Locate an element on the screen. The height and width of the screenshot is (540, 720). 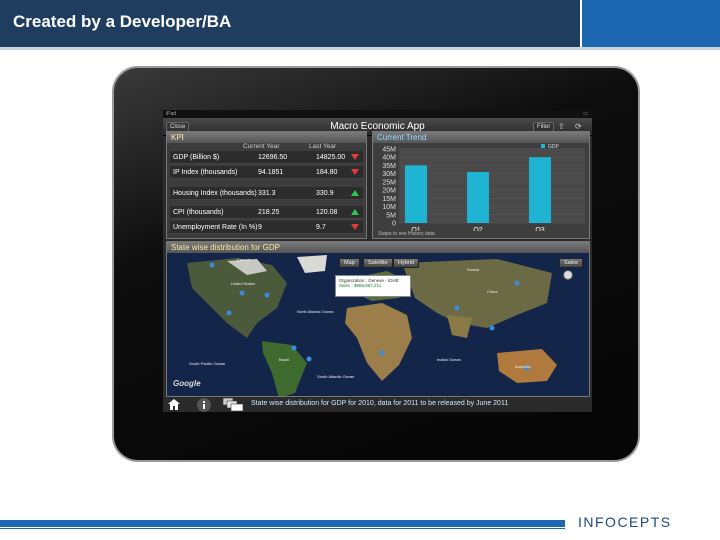
map-control-map: Map is located at coordinates (349, 263).